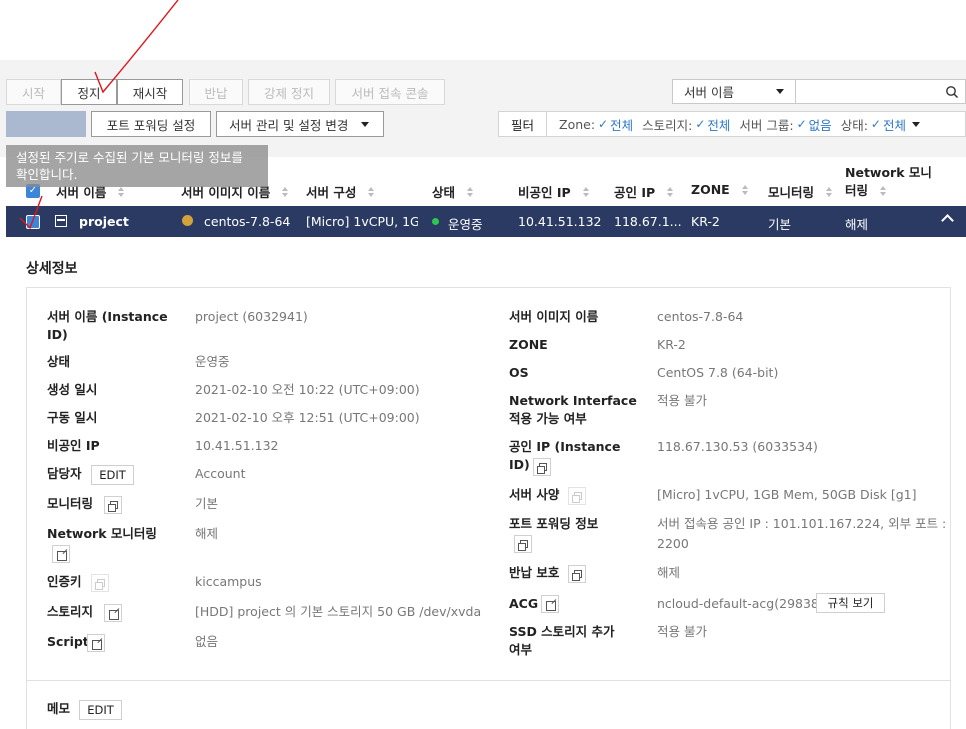 The height and width of the screenshot is (729, 966). Describe the element at coordinates (534, 572) in the screenshot. I see `return-protect-label: 반납 보호` at that location.